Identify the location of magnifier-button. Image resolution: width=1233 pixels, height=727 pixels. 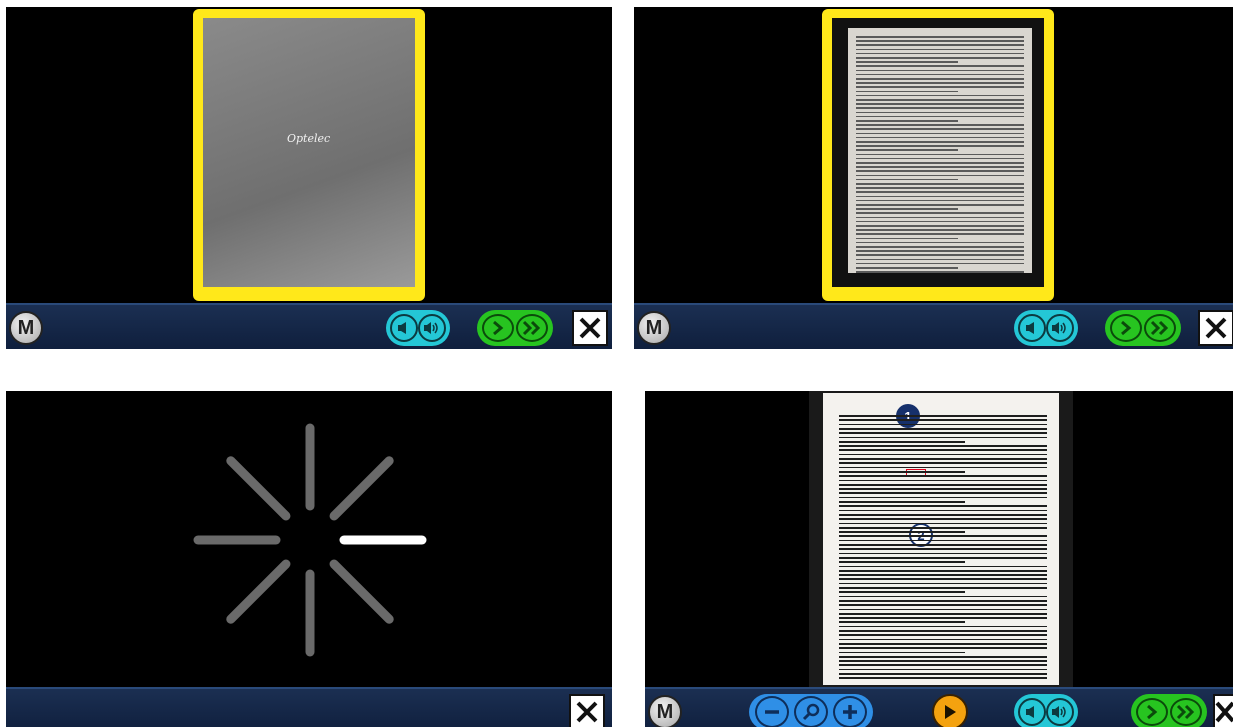
(810, 711).